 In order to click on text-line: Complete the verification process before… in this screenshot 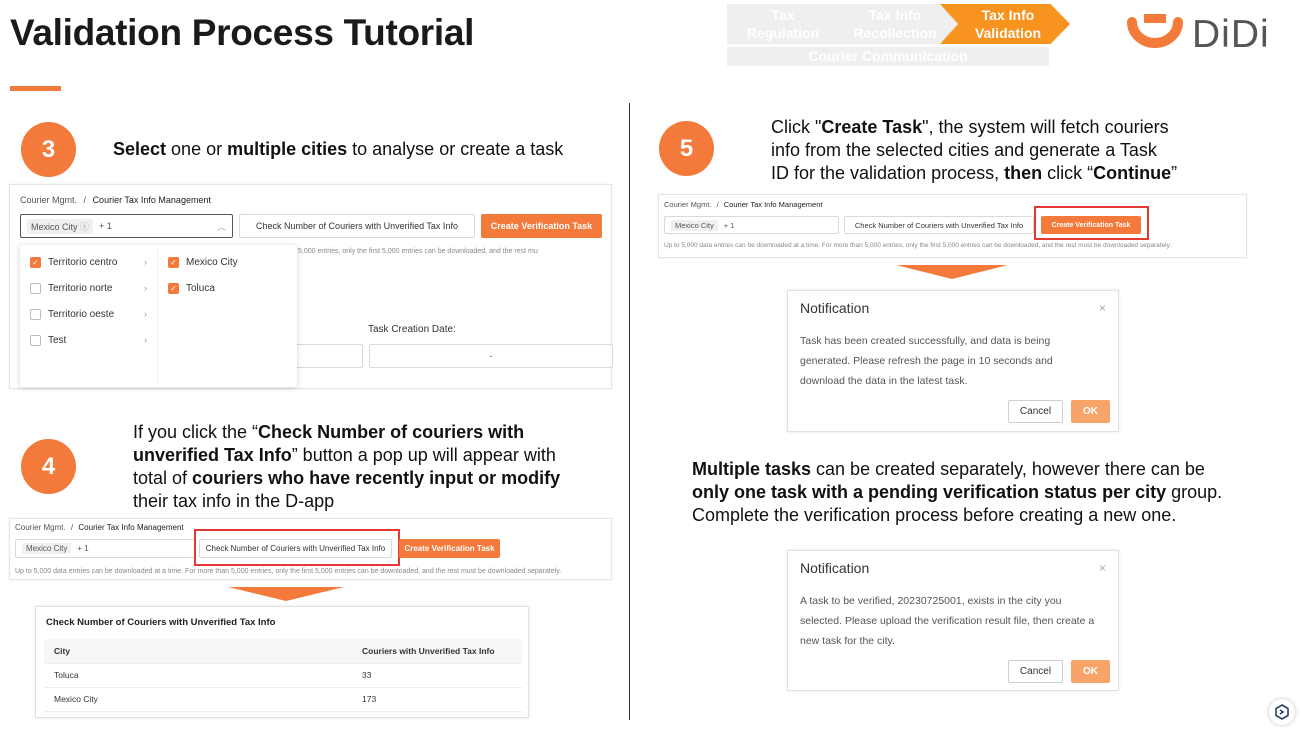, I will do `click(957, 515)`.